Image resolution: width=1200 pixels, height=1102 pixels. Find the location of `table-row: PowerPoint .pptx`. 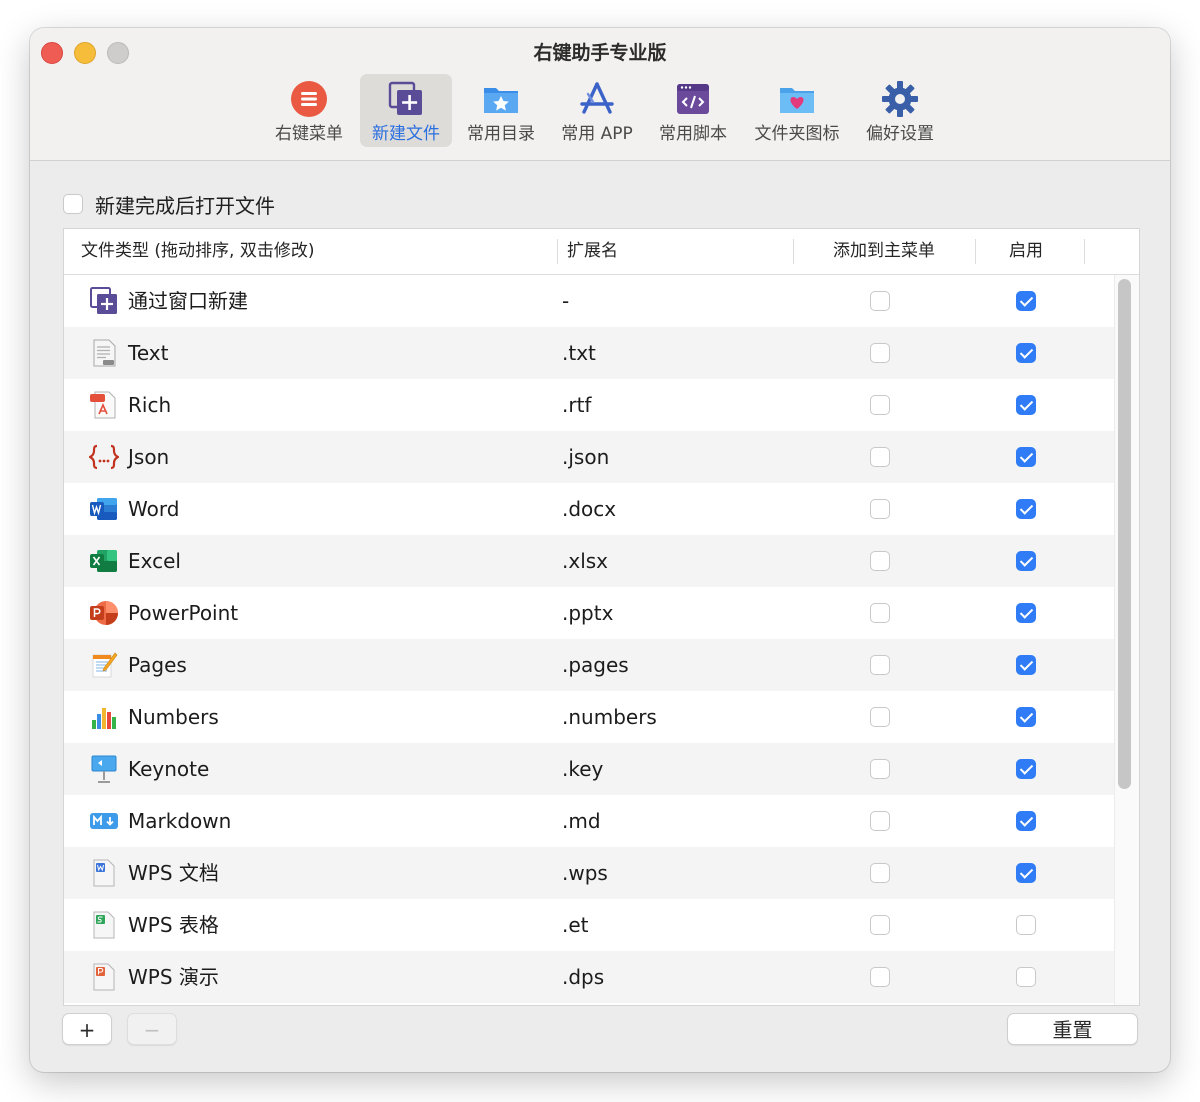

table-row: PowerPoint .pptx is located at coordinates (589, 613).